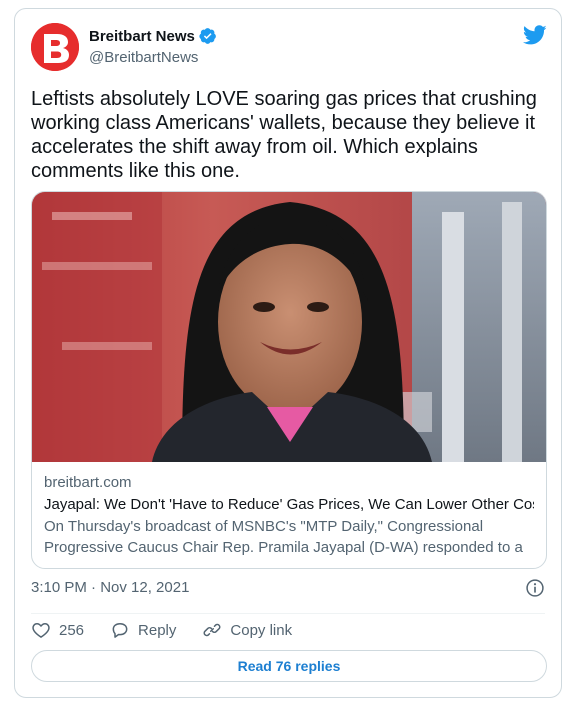 This screenshot has height=712, width=578. I want to click on read-replies-button: Read 76 replies, so click(289, 666).